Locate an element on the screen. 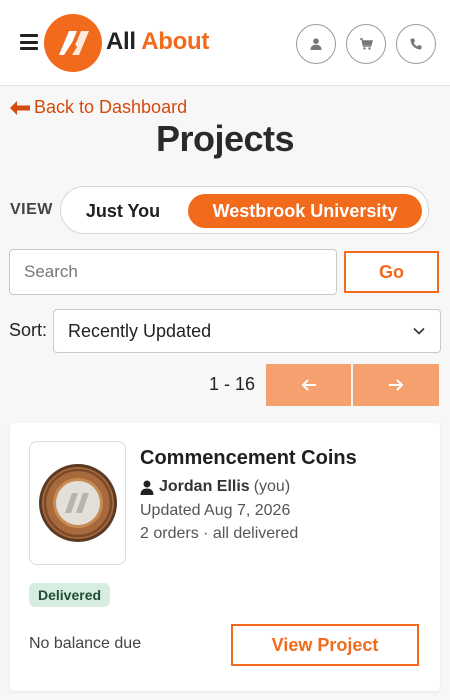 Image resolution: width=450 pixels, height=700 pixels. search-input is located at coordinates (173, 272).